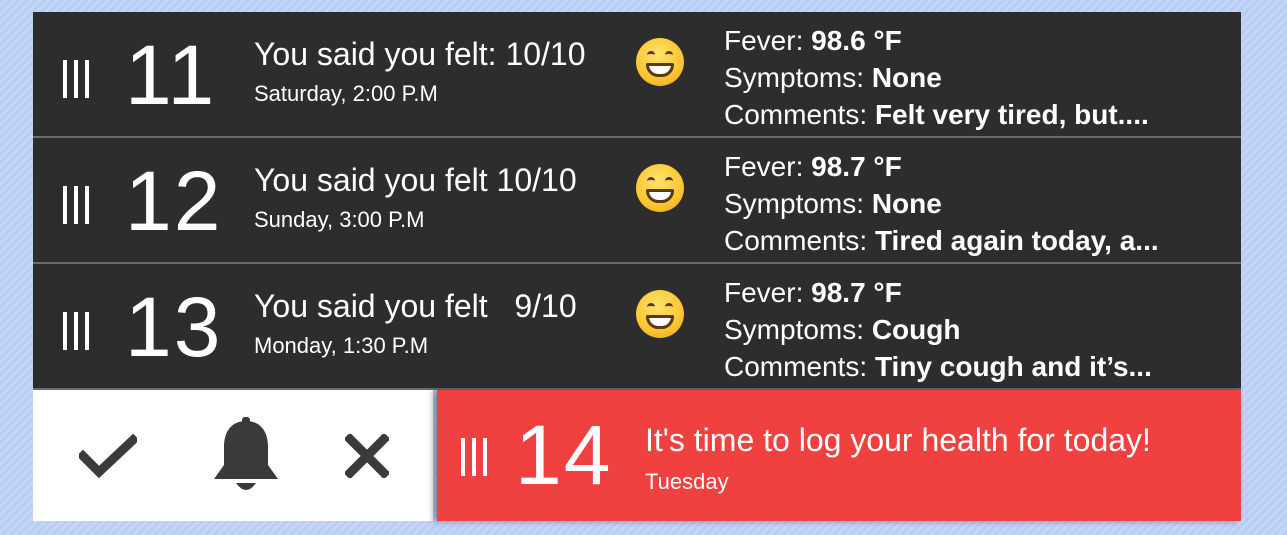 This screenshot has height=535, width=1287. I want to click on entry-timestamp: Monday, 1:30 P.M, so click(341, 345).